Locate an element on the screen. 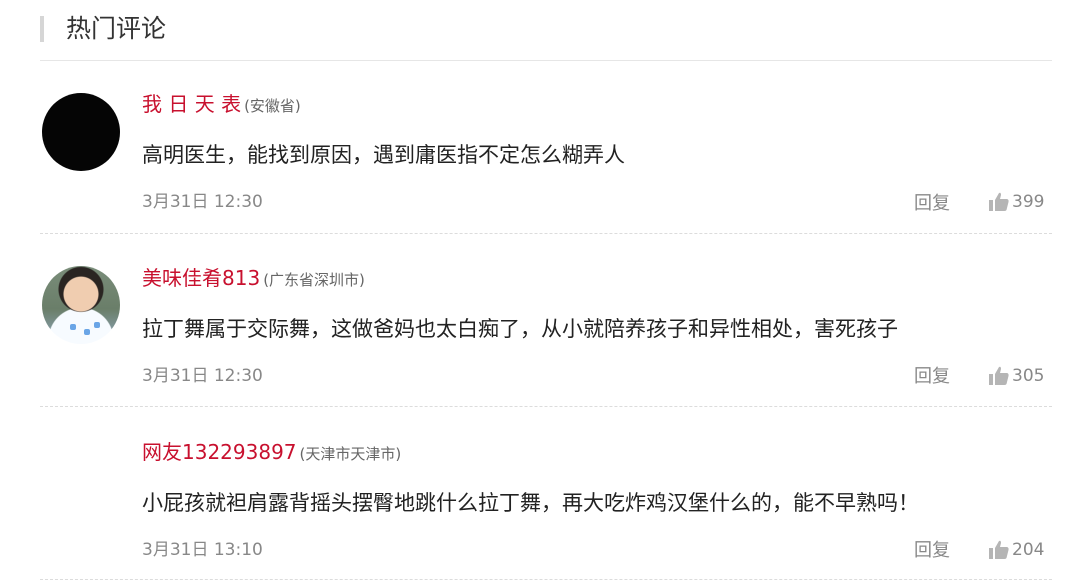 The width and height of the screenshot is (1080, 581). username: 我 日 天 表 is located at coordinates (191, 104).